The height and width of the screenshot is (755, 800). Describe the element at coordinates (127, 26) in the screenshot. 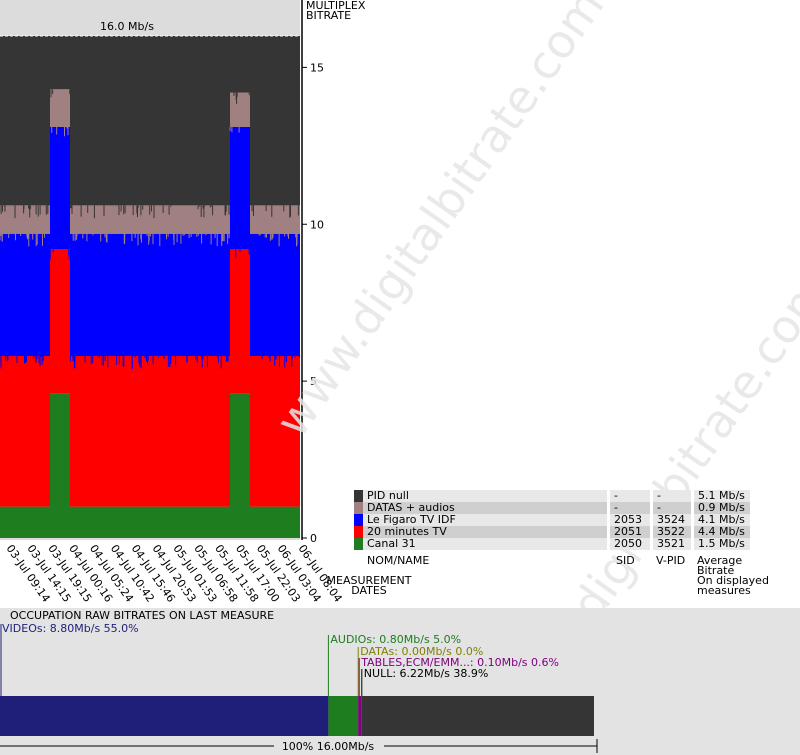

I see `max-bitrate-label: 16.0 Mb/s` at that location.